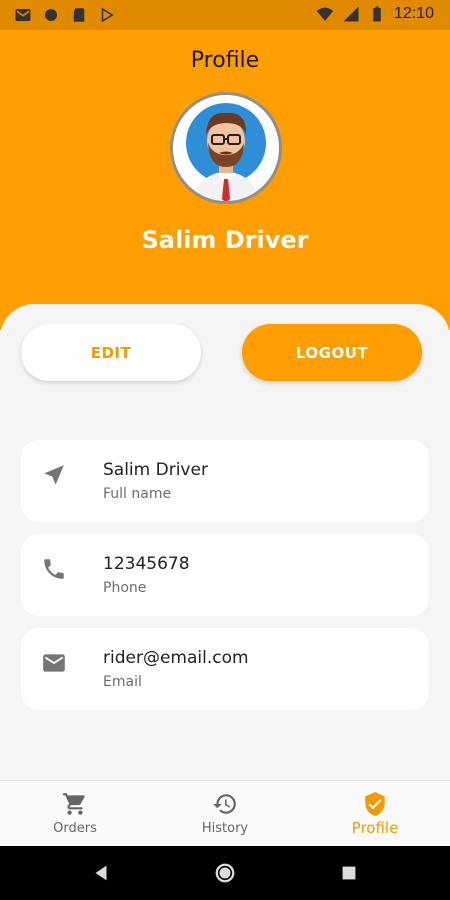 Image resolution: width=450 pixels, height=900 pixels. Describe the element at coordinates (225, 669) in the screenshot. I see `email-card: rider@email.com Email` at that location.